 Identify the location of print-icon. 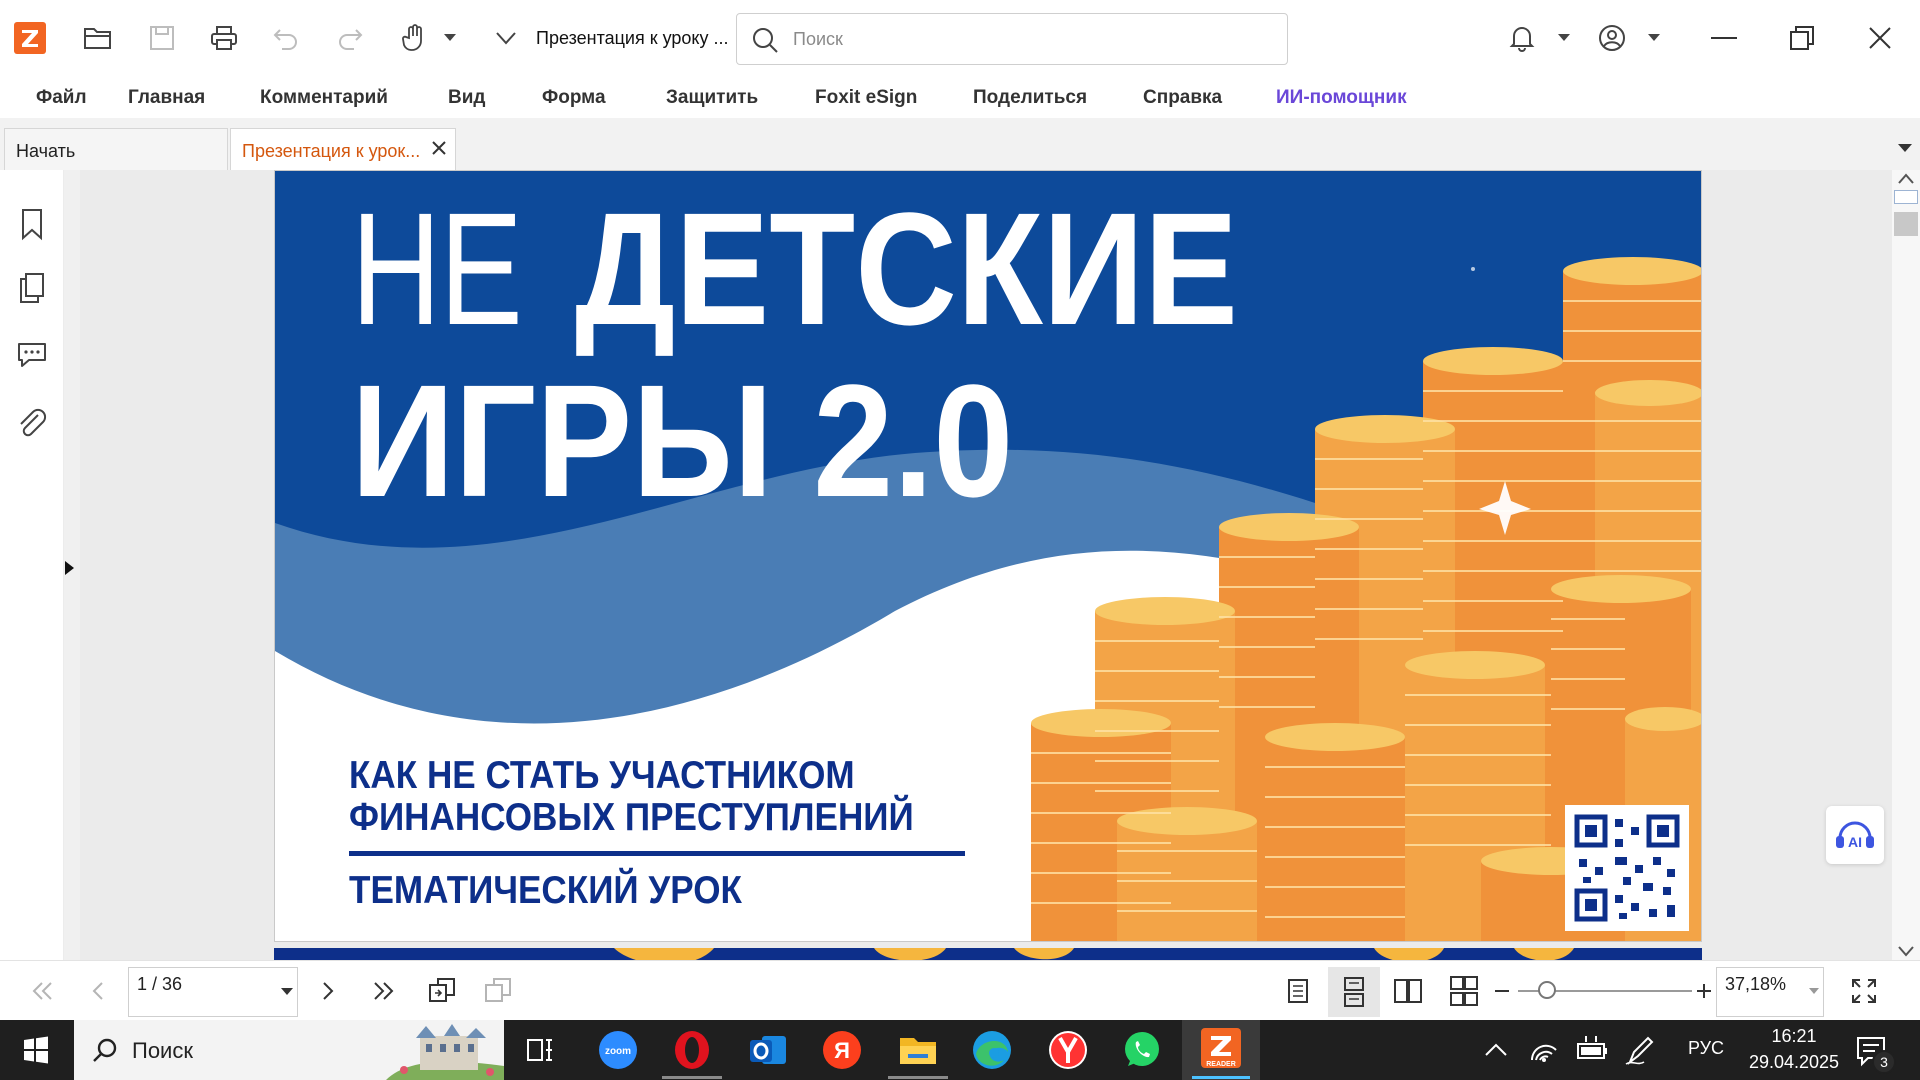
(224, 38).